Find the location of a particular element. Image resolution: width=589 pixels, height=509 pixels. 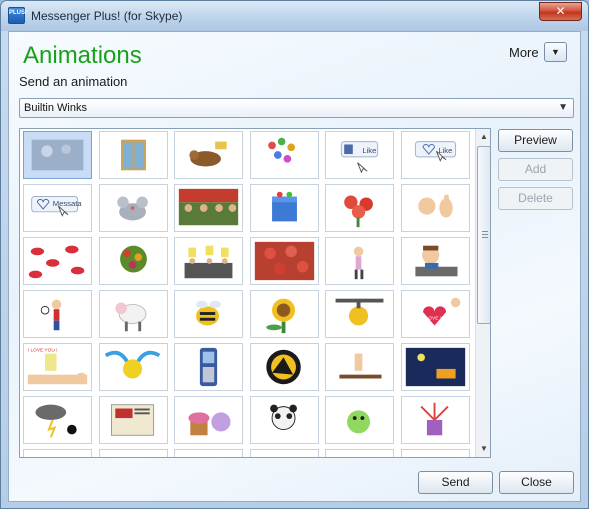

wink-bomb-icon is located at coordinates (359, 312).